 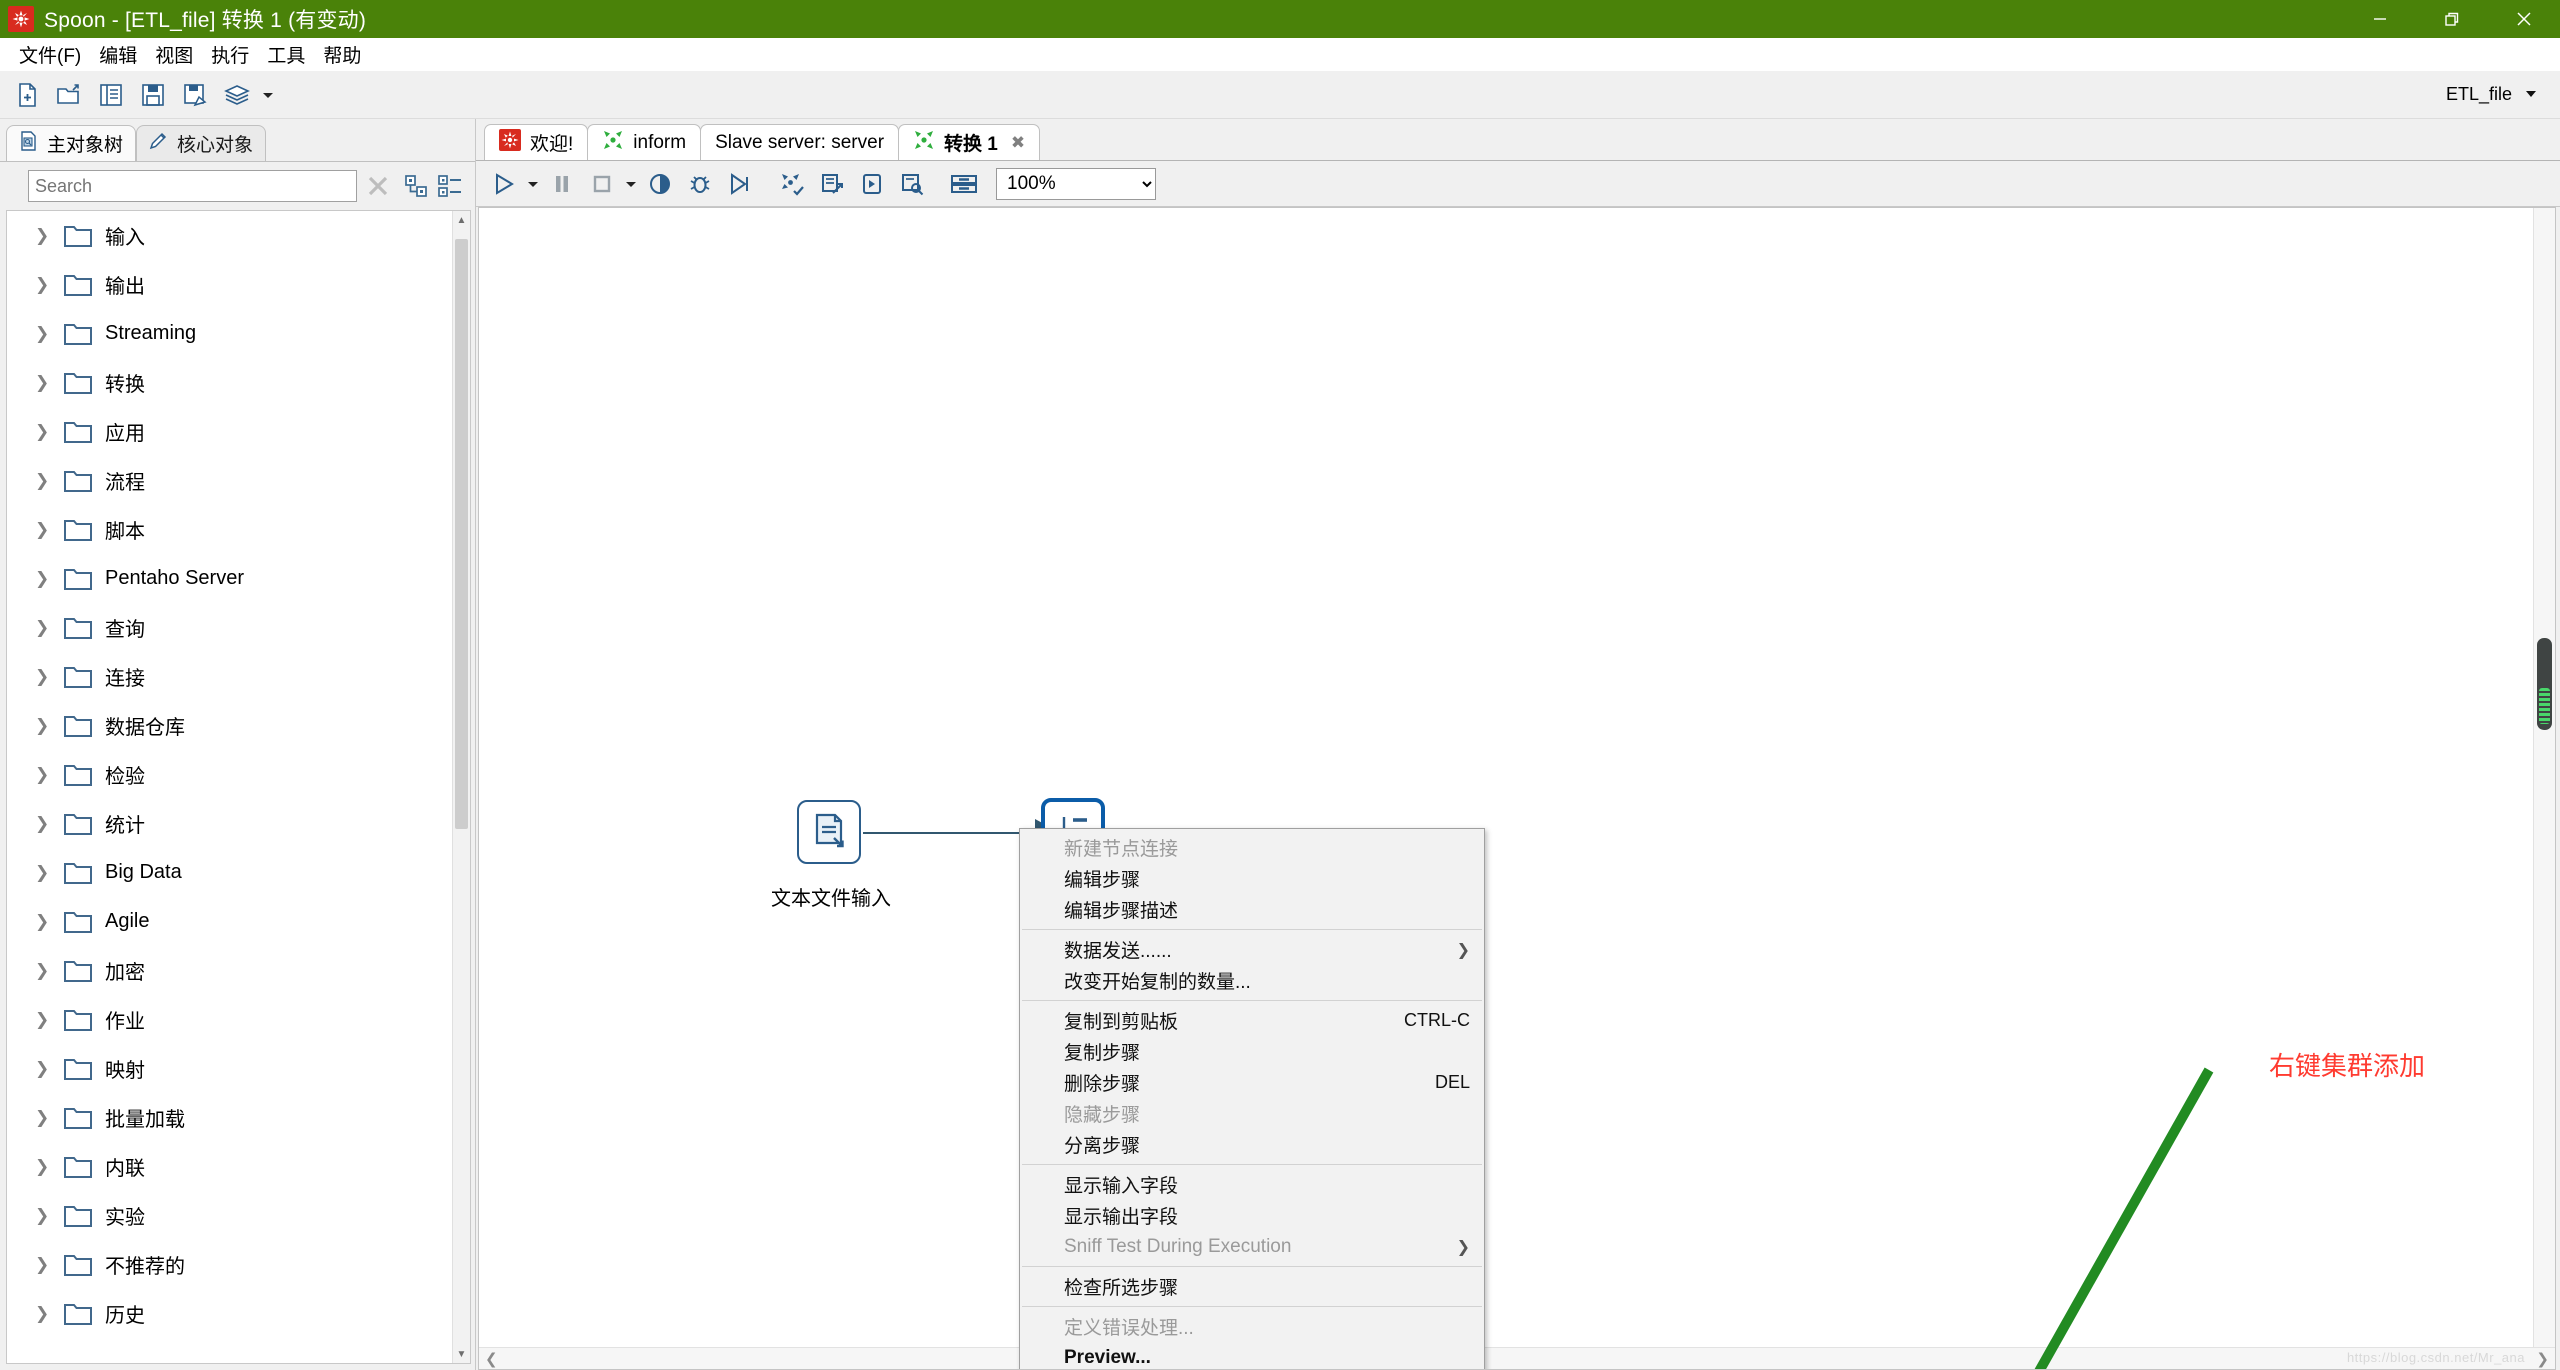 What do you see at coordinates (2524, 19) in the screenshot?
I see `close-icon` at bounding box center [2524, 19].